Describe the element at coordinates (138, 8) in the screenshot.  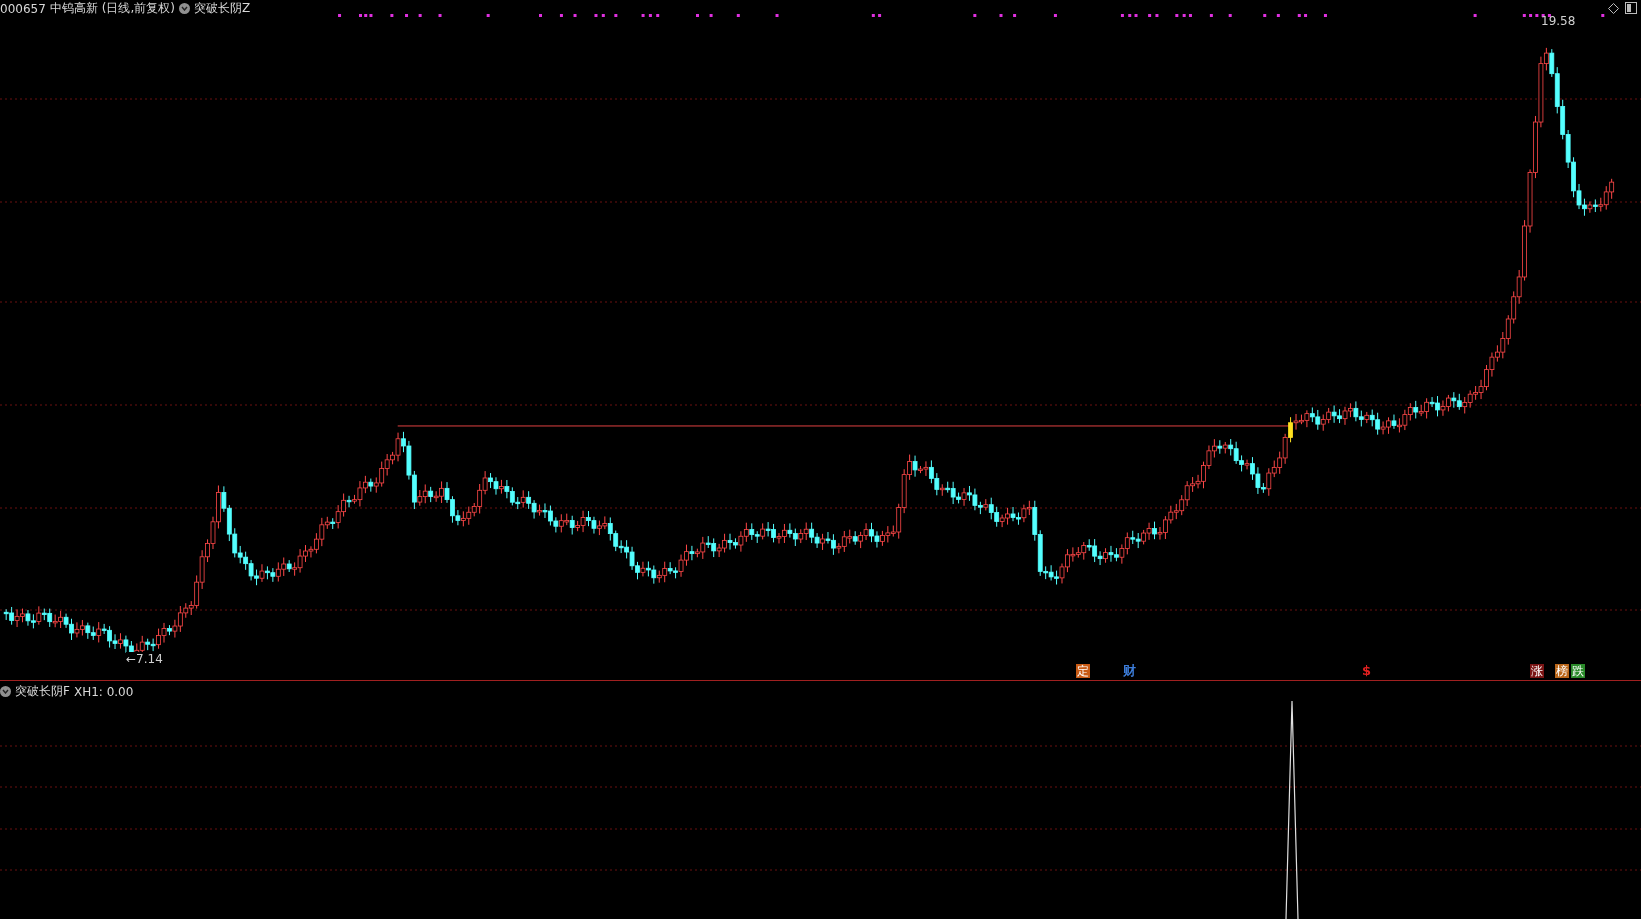
I see `period-label: (日线,前复权)` at that location.